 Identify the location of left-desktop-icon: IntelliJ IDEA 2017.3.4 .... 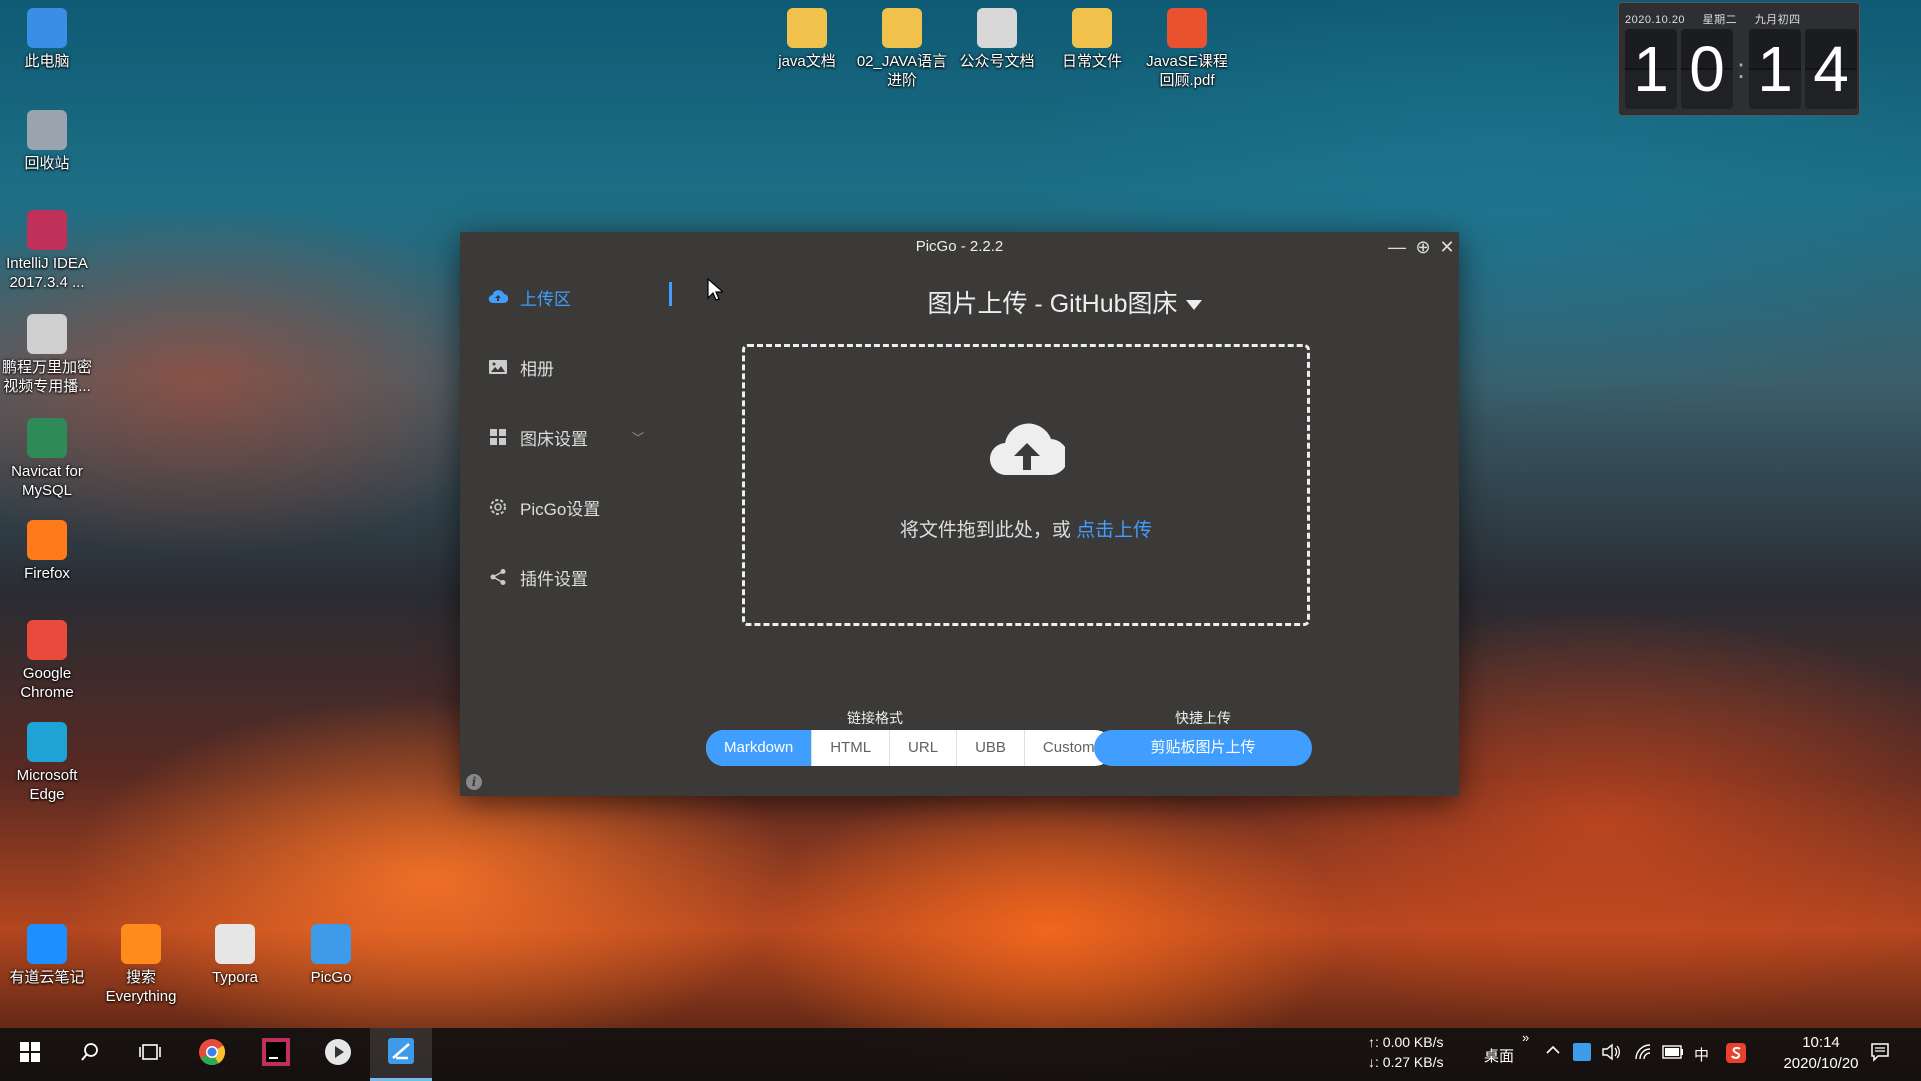
(47, 251).